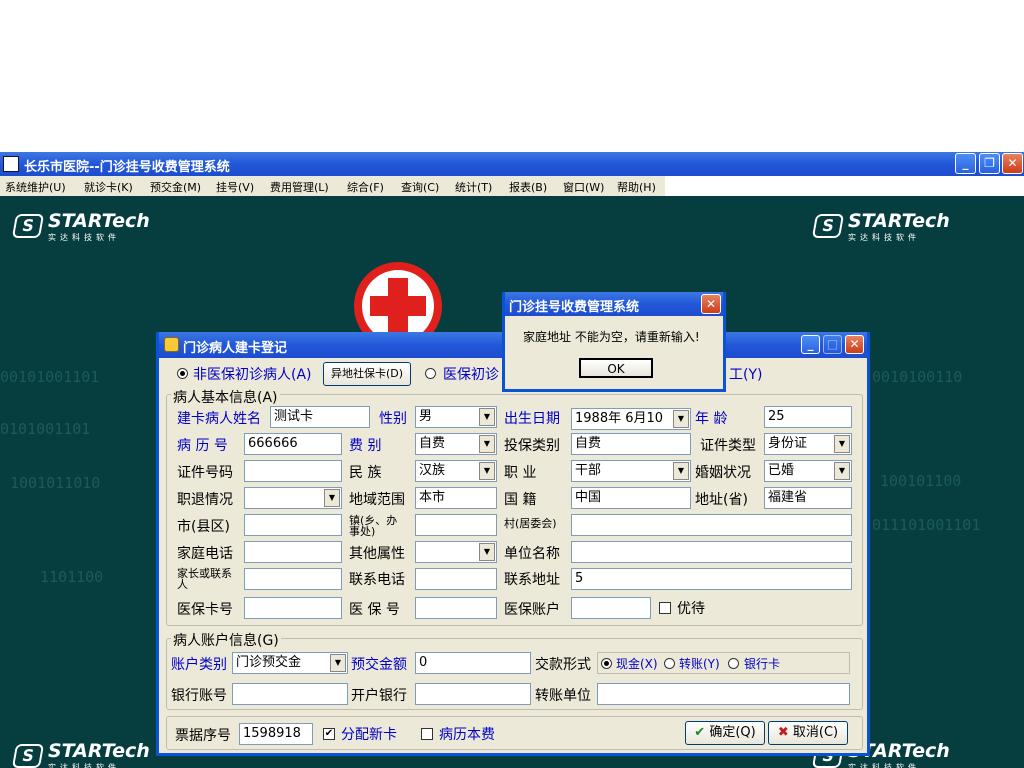 The height and width of the screenshot is (768, 1024). What do you see at coordinates (808, 471) in the screenshot?
I see `marital-select: 已婚 ▼` at bounding box center [808, 471].